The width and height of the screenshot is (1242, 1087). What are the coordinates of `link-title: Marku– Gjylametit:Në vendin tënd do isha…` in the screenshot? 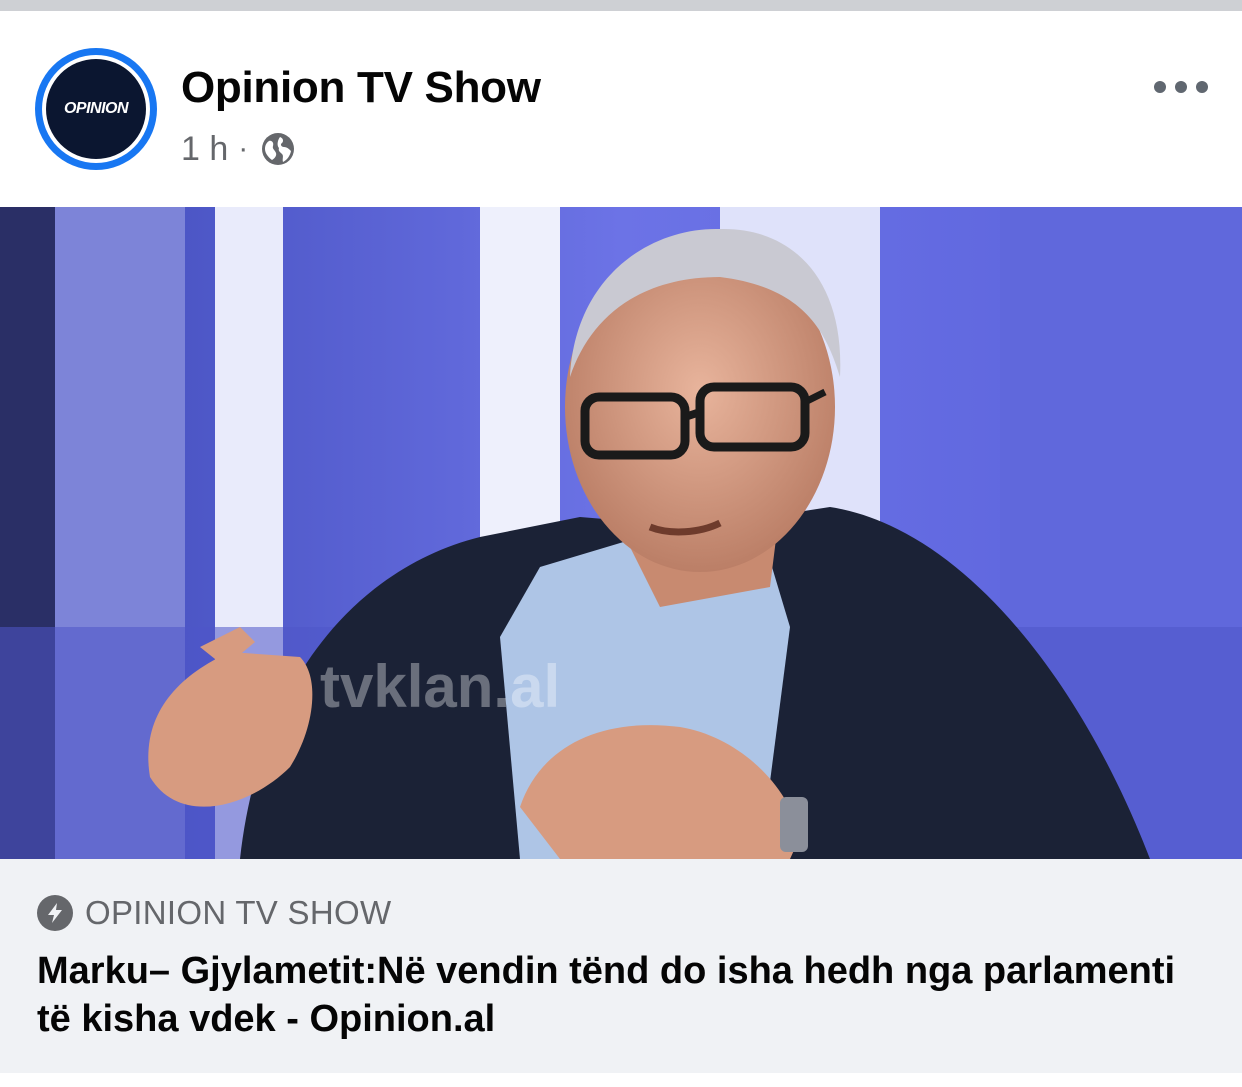 It's located at (622, 995).